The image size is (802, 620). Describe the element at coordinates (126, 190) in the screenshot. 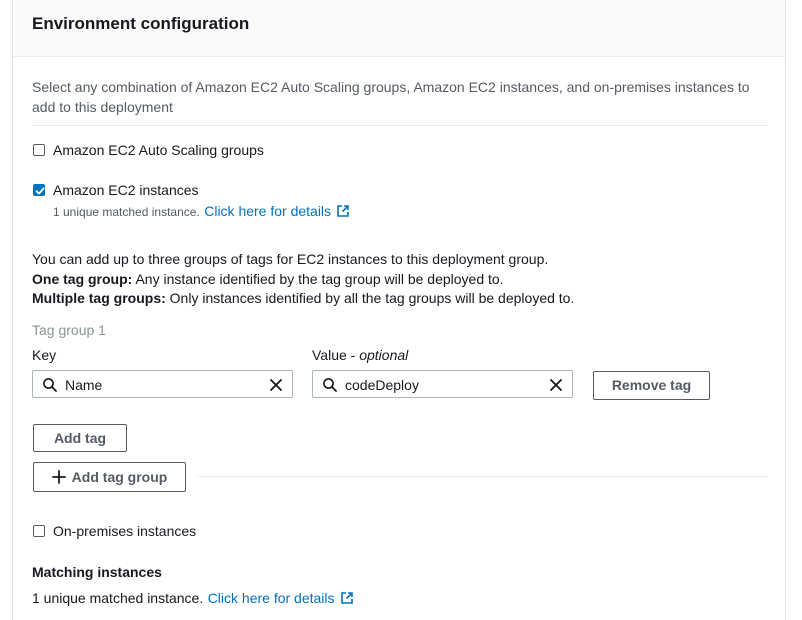

I see `ec2-checkbox-label: Amazon EC2 instances` at that location.